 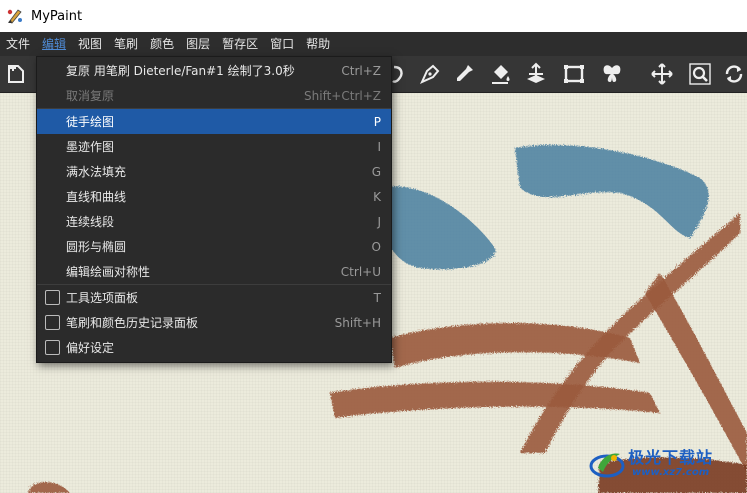 I want to click on mypaint-logo-icon, so click(x=14, y=16).